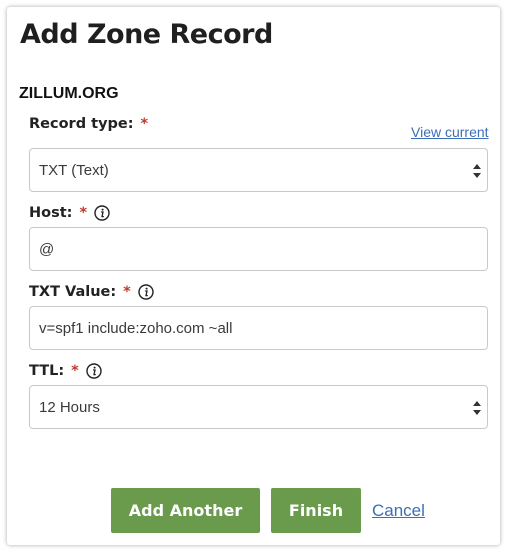  What do you see at coordinates (69, 93) in the screenshot?
I see `domain-name: ZILLUM.ORG` at bounding box center [69, 93].